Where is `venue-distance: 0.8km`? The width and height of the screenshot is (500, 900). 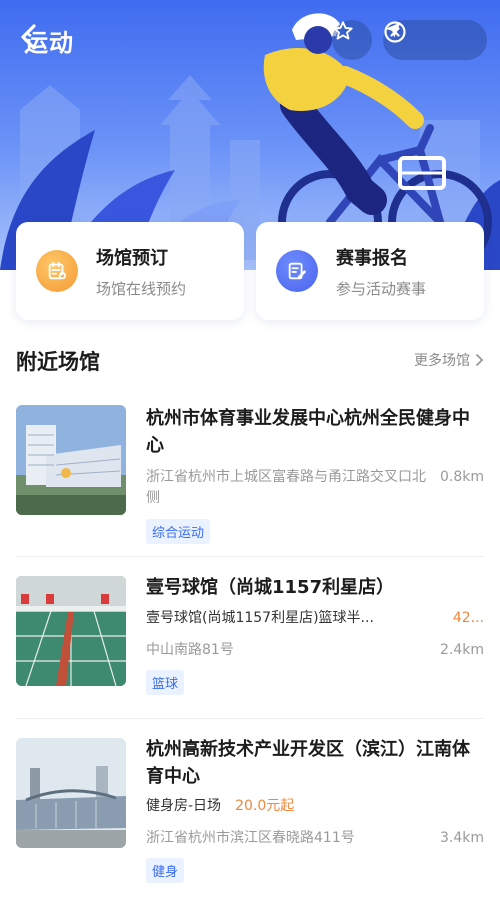 venue-distance: 0.8km is located at coordinates (461, 477).